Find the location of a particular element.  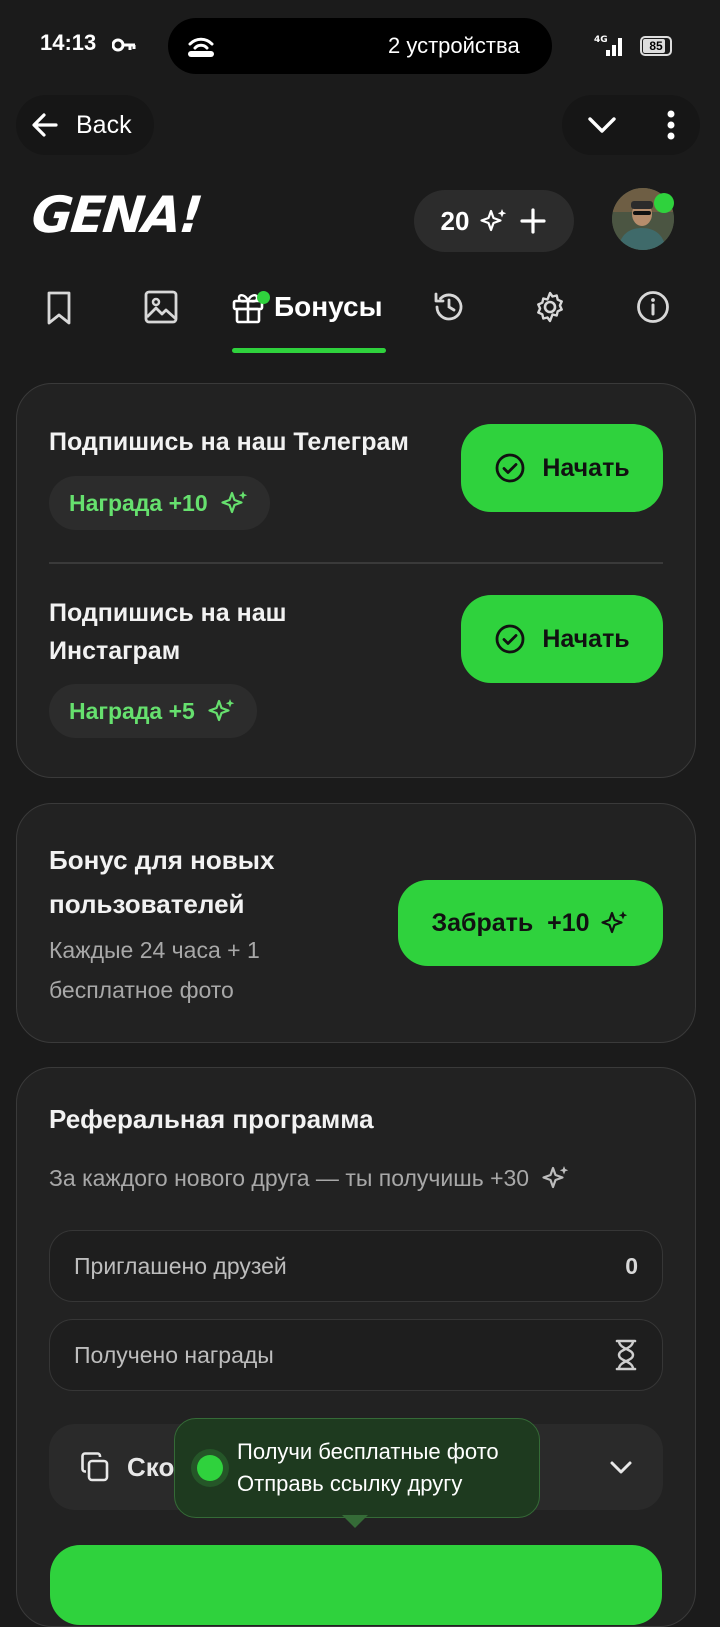

divider is located at coordinates (356, 563).